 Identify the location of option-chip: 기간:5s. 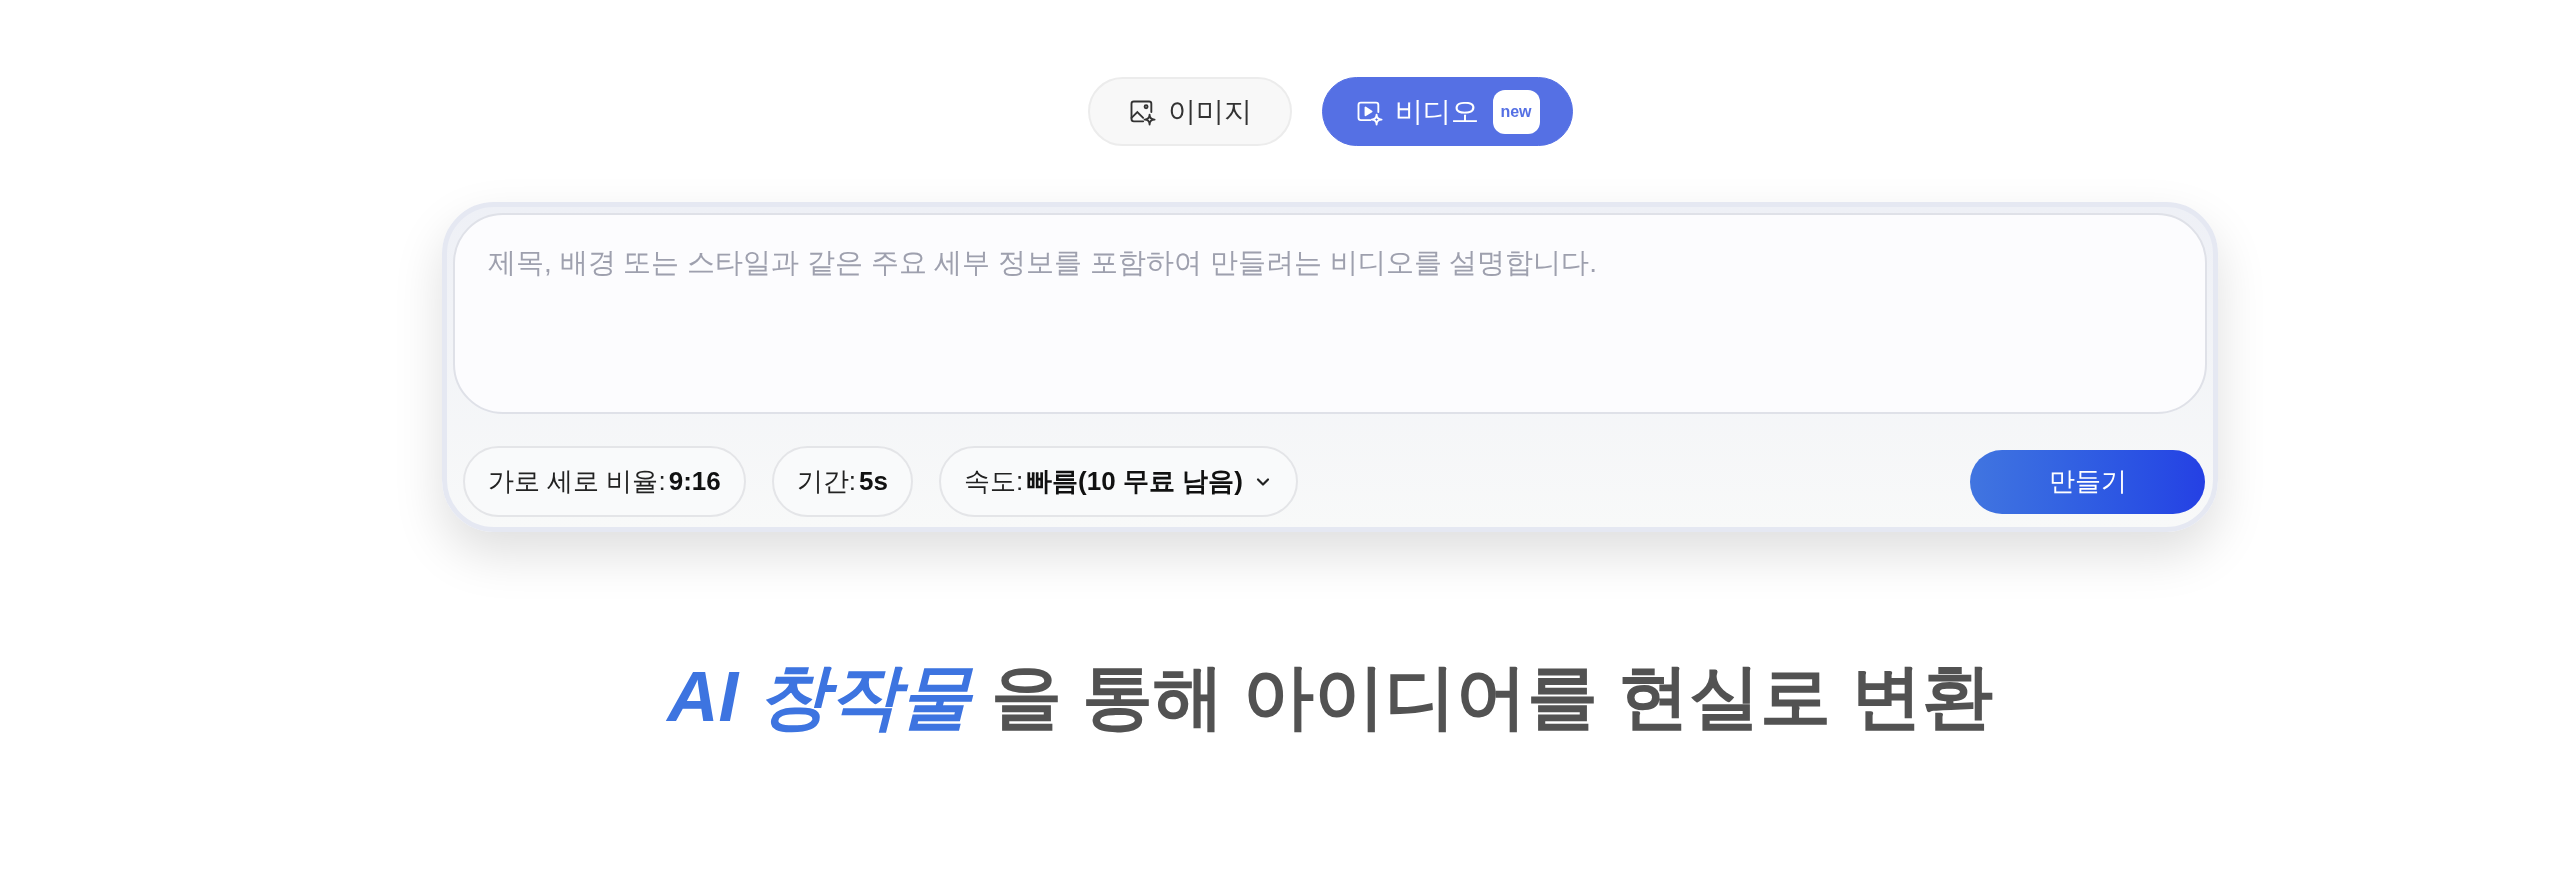
(842, 481).